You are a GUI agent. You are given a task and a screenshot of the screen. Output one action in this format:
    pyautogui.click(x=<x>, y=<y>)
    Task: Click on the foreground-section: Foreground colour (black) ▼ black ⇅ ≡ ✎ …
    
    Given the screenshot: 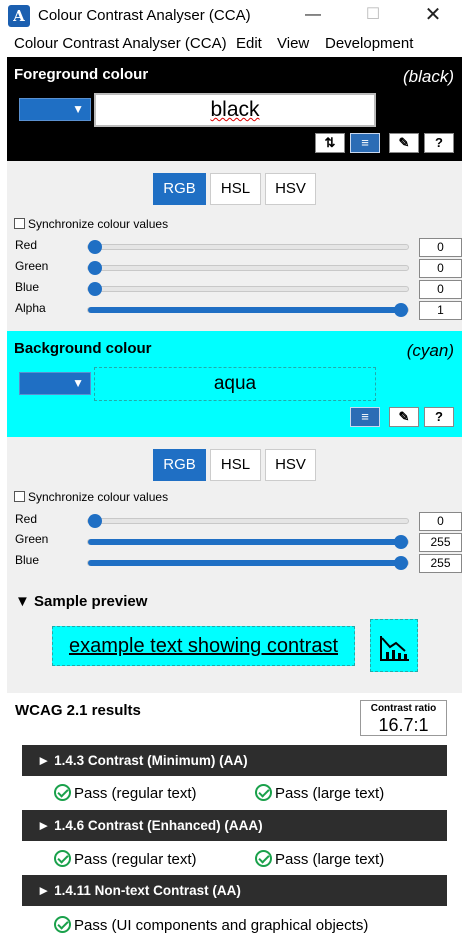 What is the action you would take?
    pyautogui.click(x=234, y=109)
    